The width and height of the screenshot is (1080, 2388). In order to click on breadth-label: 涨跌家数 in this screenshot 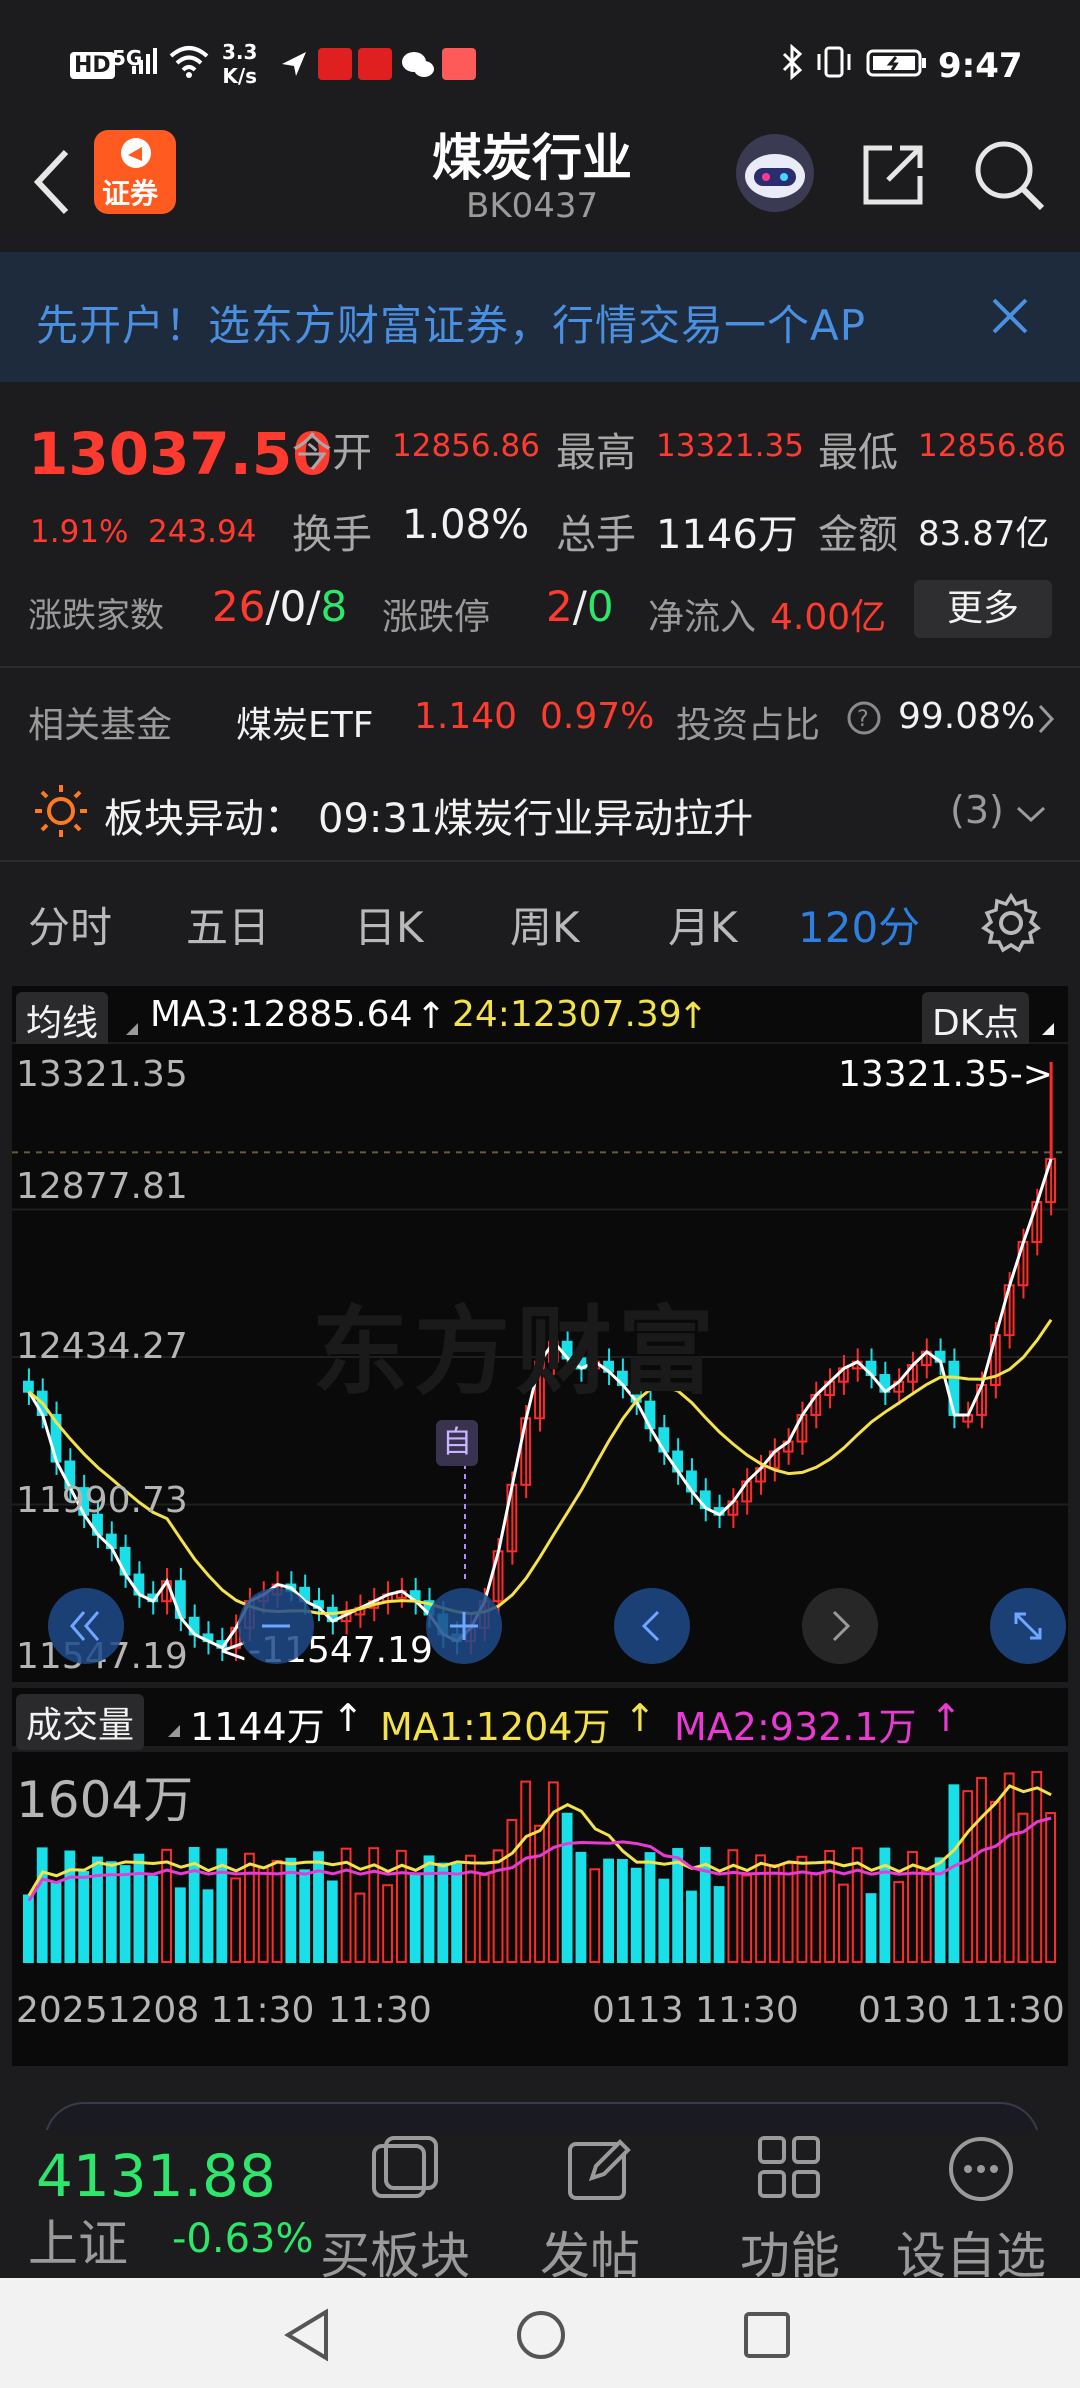, I will do `click(96, 616)`.